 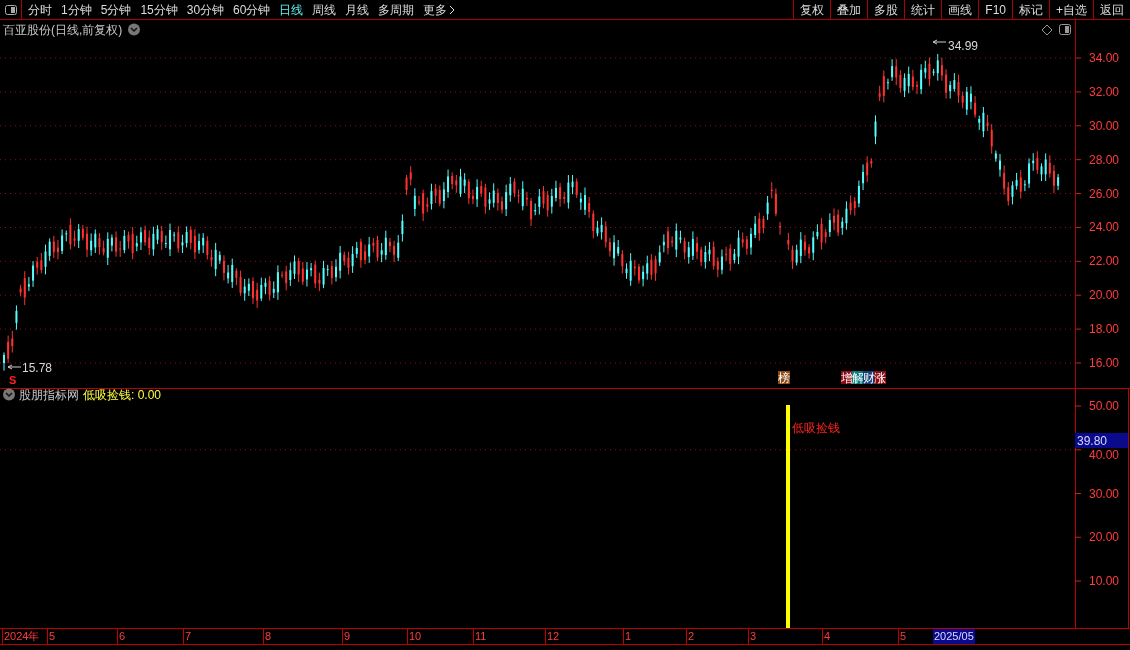 I want to click on date-axis-label: 2024年, so click(x=21, y=636).